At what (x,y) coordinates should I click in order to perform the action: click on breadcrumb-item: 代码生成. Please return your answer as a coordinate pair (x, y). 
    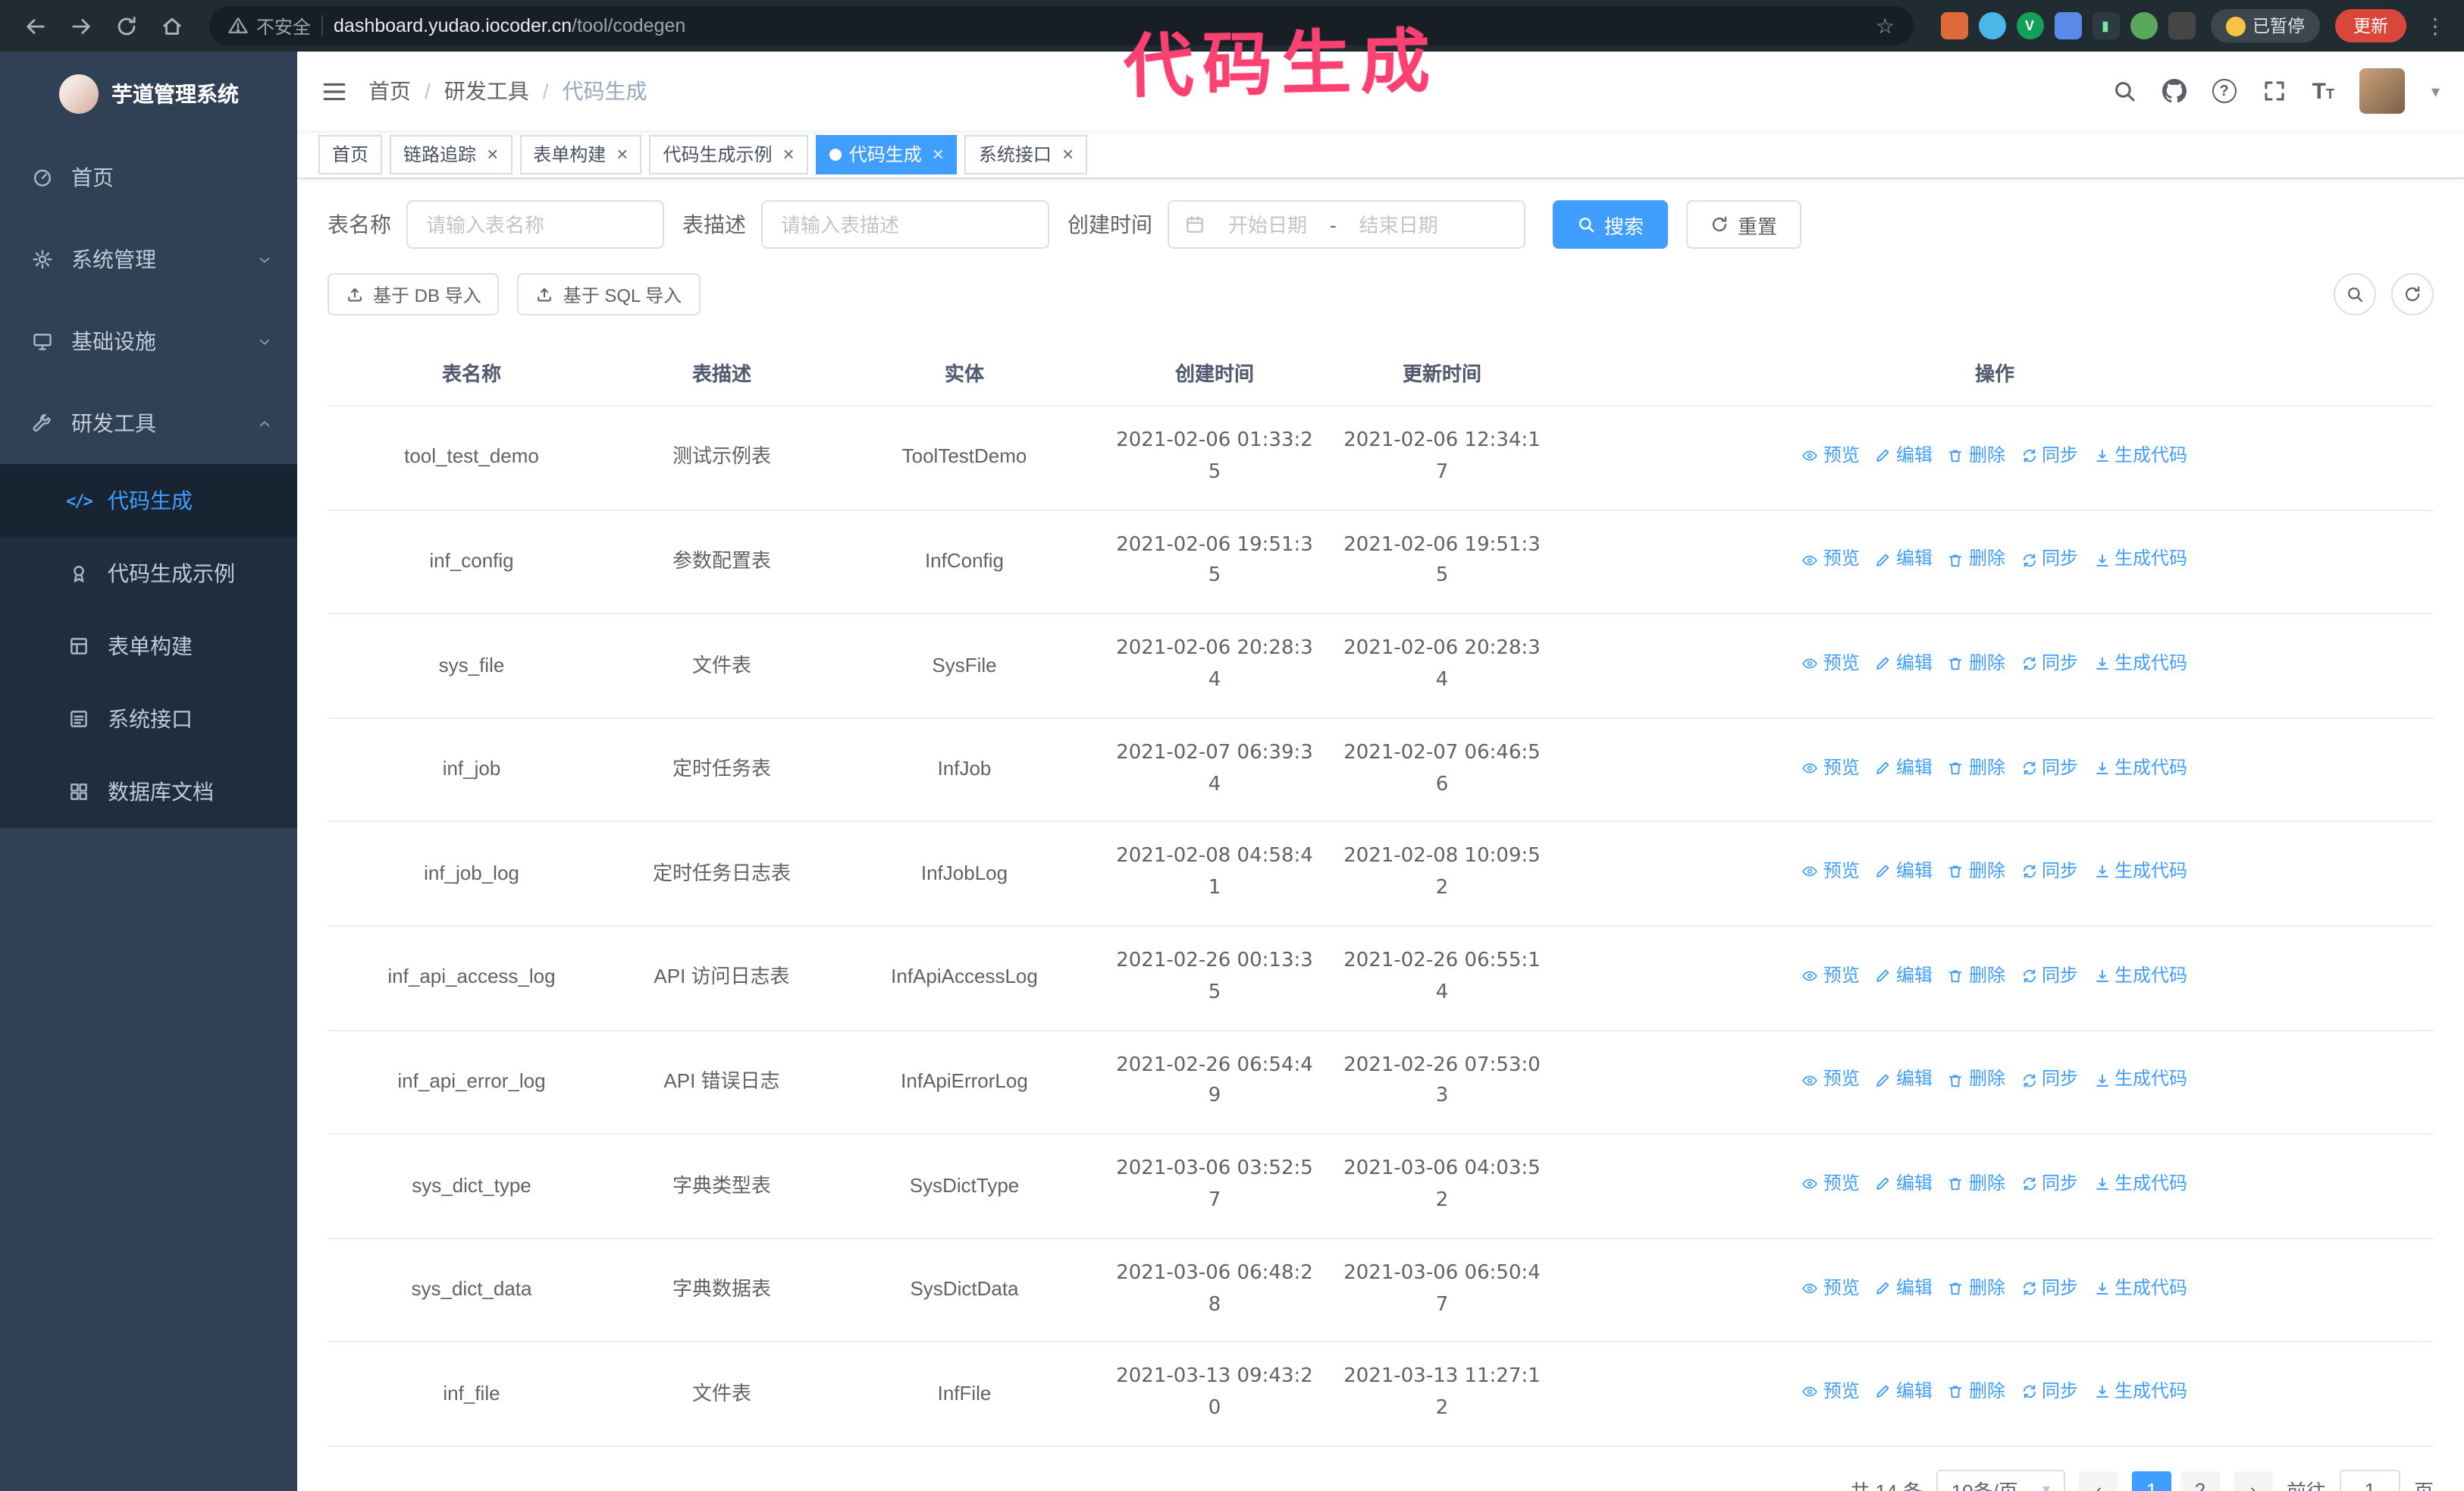
    Looking at the image, I should click on (605, 91).